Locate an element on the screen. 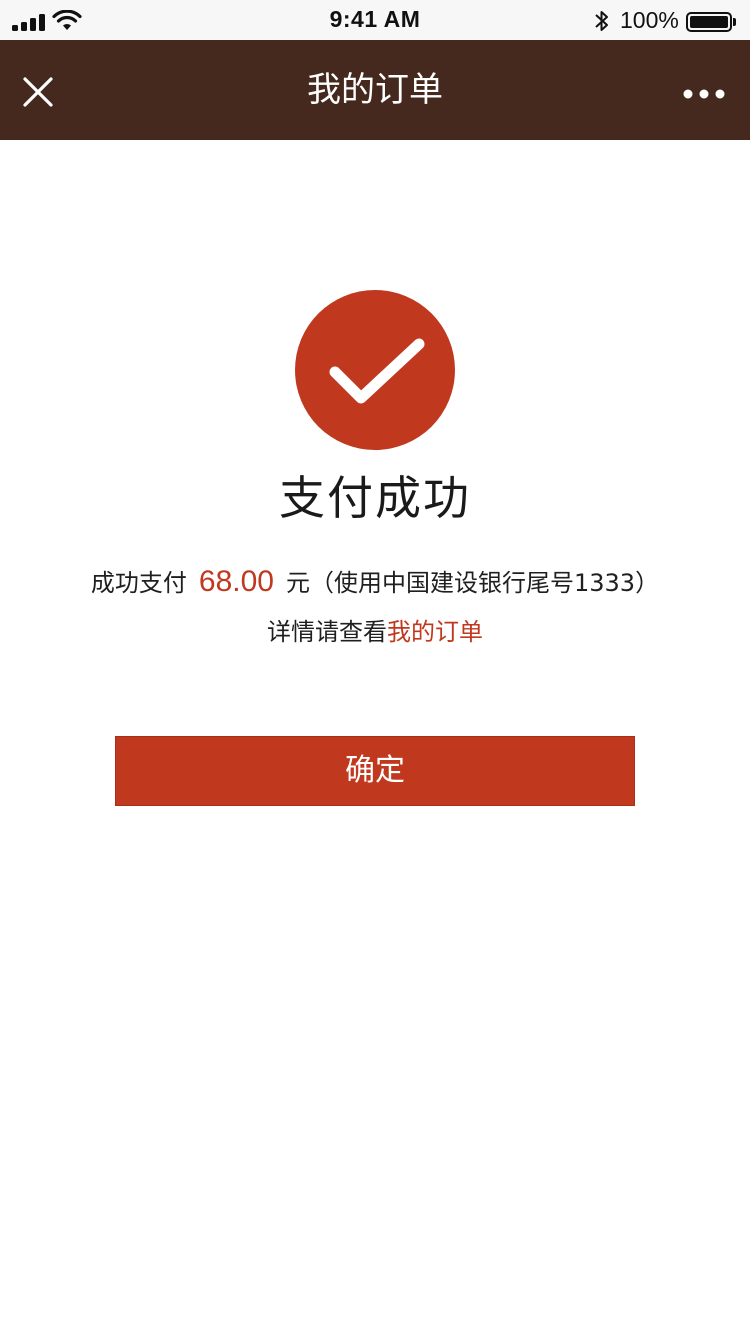 This screenshot has height=1334, width=750. battery-percent: 100% is located at coordinates (649, 20).